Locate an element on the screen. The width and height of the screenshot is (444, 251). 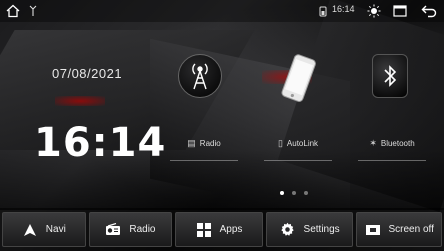
bluetooth-icon is located at coordinates (390, 76).